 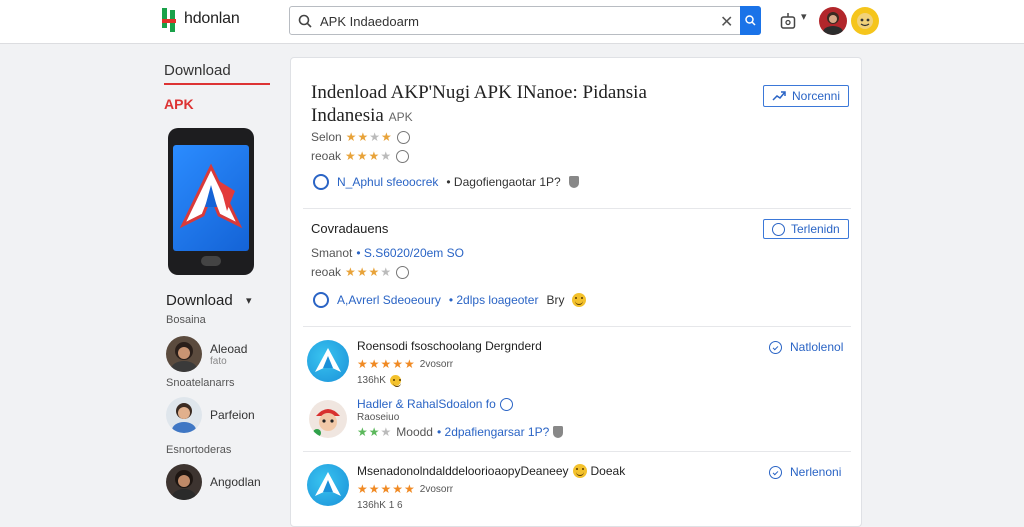 I want to click on search-input, so click(x=510, y=21).